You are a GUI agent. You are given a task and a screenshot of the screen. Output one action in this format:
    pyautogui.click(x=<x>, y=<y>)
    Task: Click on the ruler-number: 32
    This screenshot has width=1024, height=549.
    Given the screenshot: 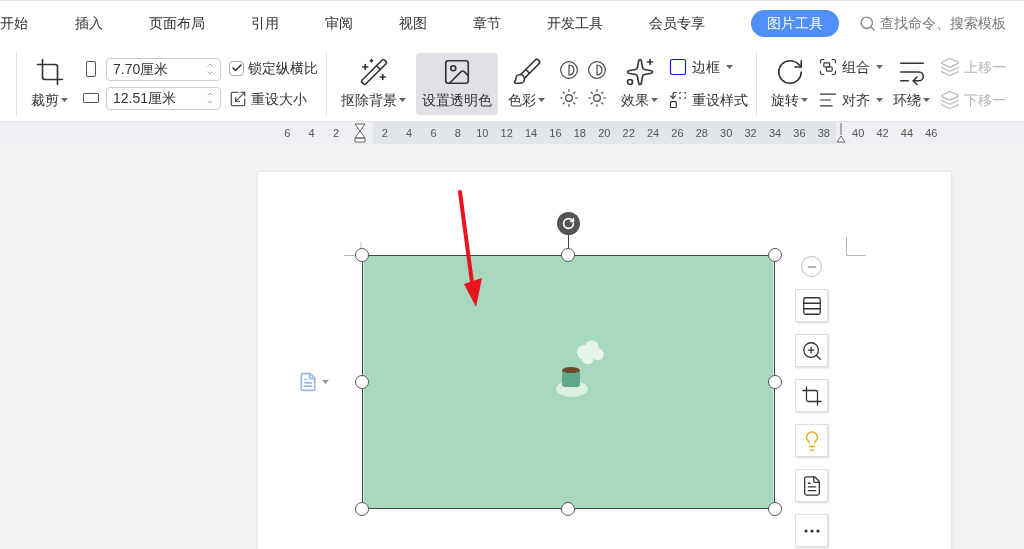 What is the action you would take?
    pyautogui.click(x=750, y=133)
    